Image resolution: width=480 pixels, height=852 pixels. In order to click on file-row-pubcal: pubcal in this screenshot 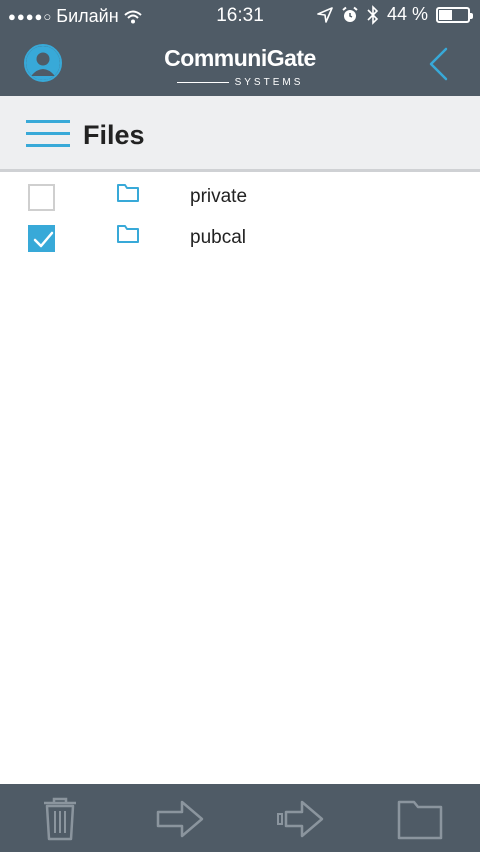, I will do `click(240, 241)`.